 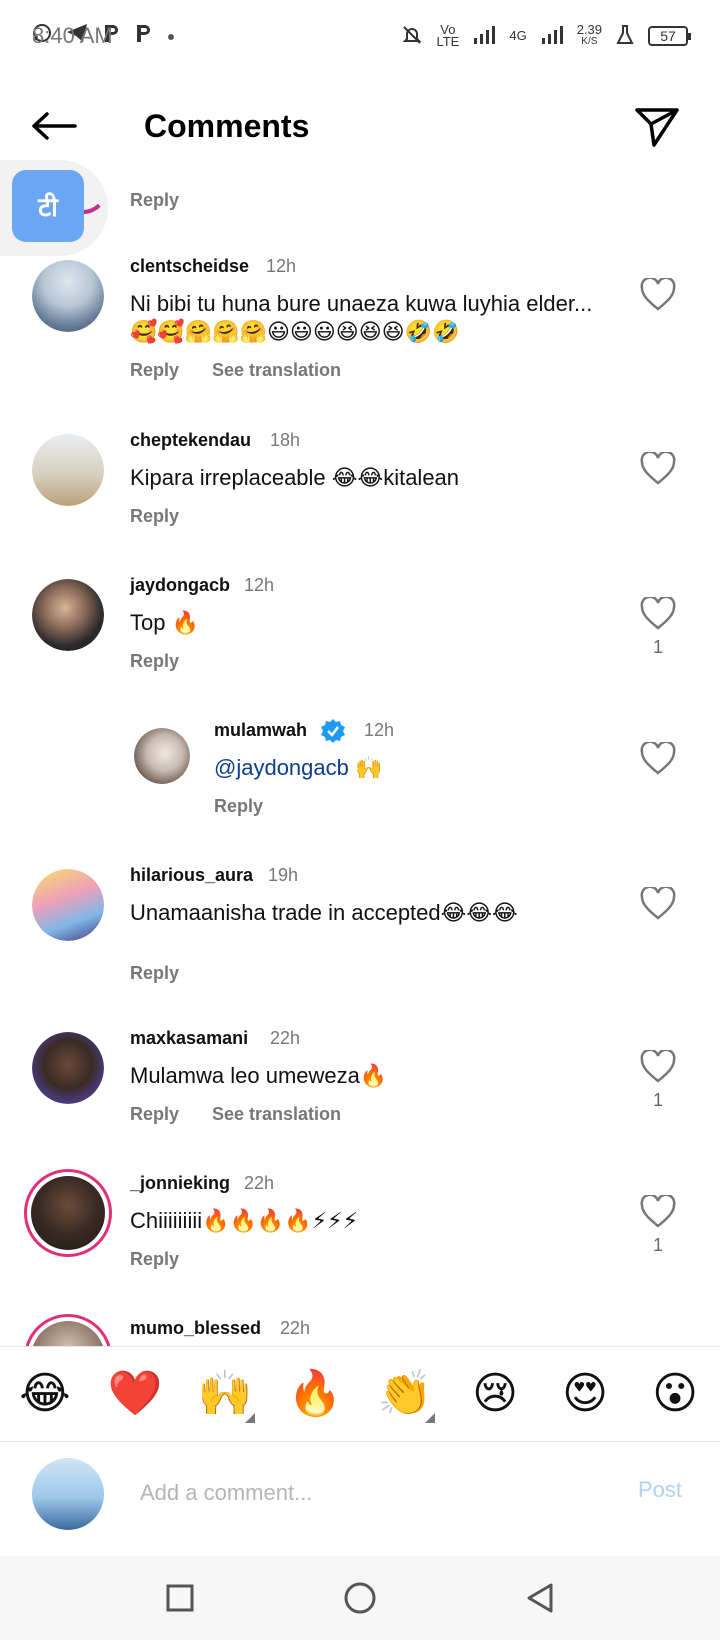 I want to click on network-4g: 4G, so click(x=518, y=35).